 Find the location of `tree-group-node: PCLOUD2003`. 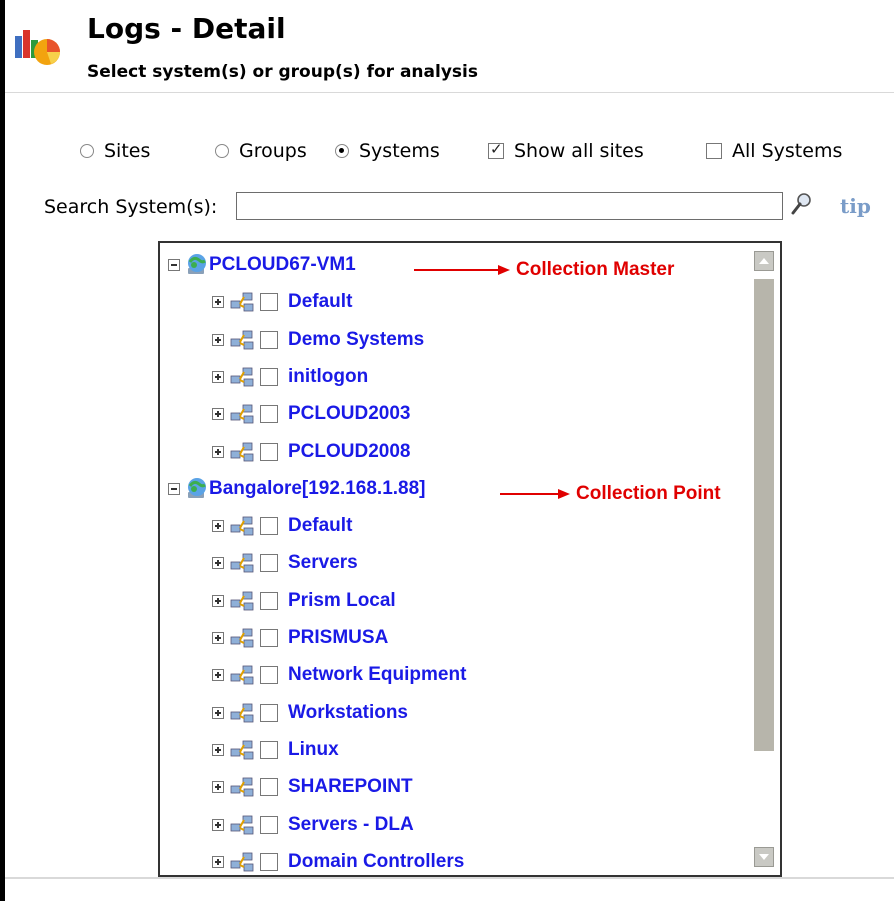

tree-group-node: PCLOUD2003 is located at coordinates (311, 414).